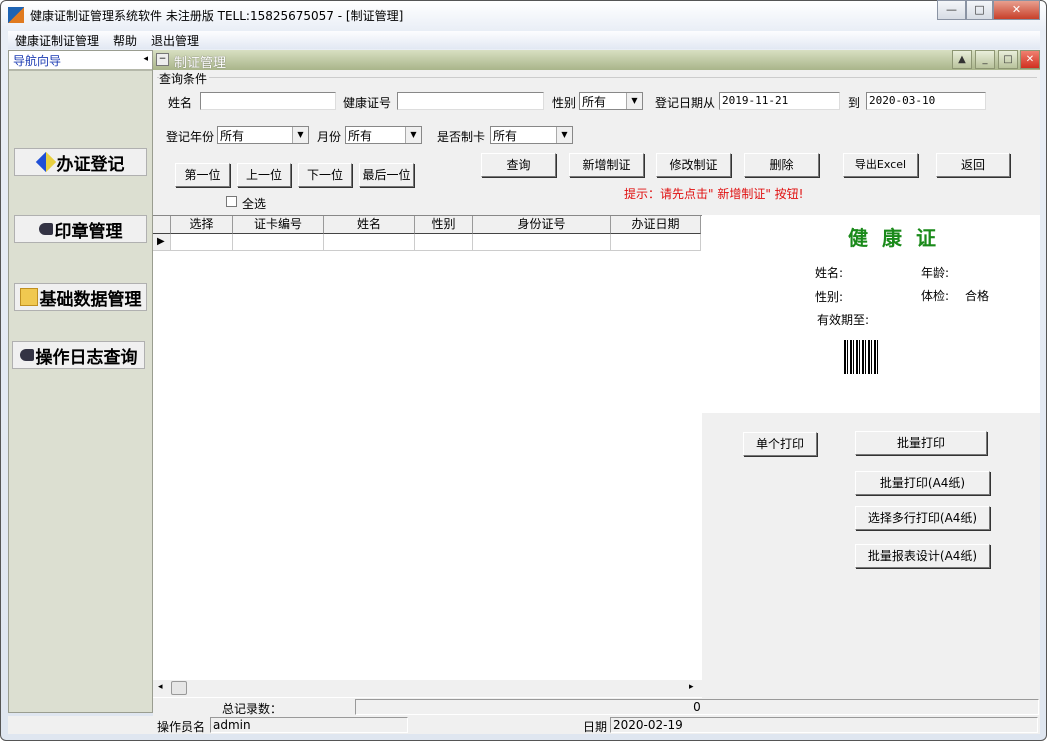  I want to click on add-cert-button: 新增制证, so click(606, 165).